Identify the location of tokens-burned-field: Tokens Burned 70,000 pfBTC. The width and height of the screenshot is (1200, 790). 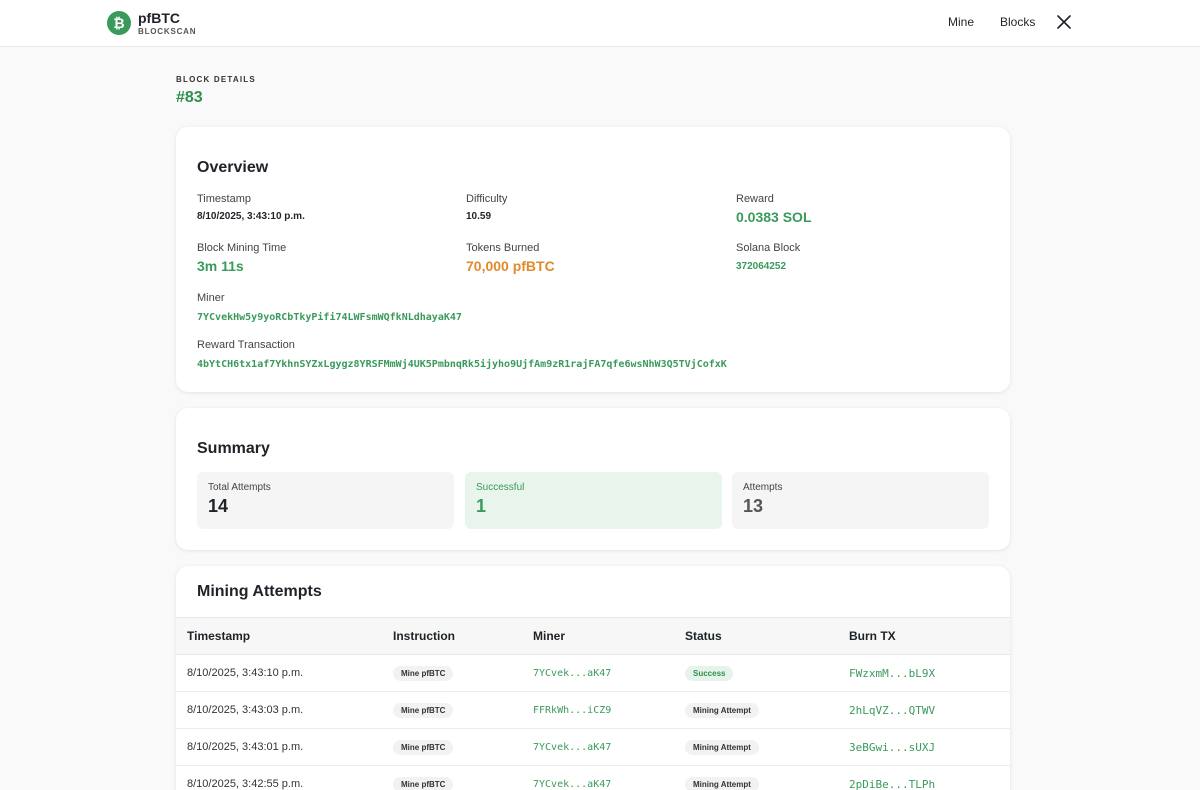
(510, 258).